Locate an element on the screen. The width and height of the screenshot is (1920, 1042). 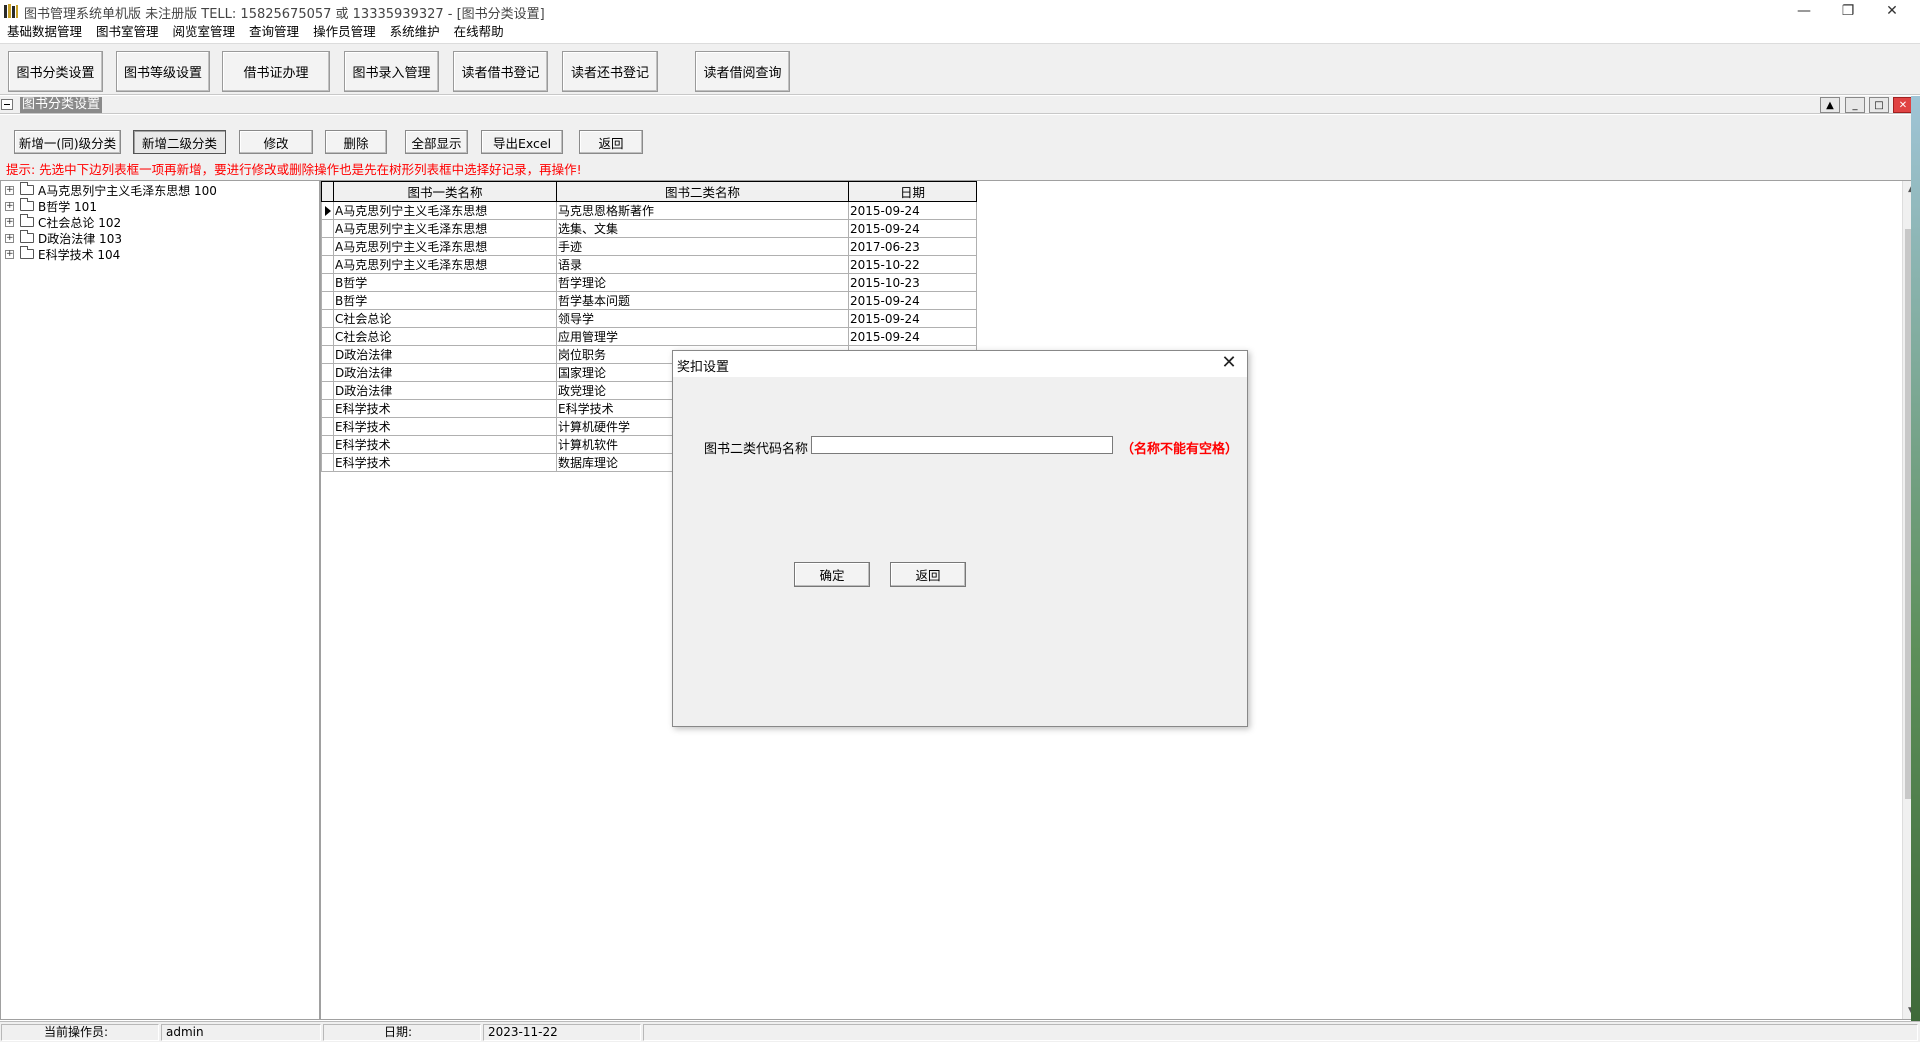
table-row: A马克思列宁主义毛泽东思想 马克思恩格斯著作 2015-09-24 is located at coordinates (649, 210).